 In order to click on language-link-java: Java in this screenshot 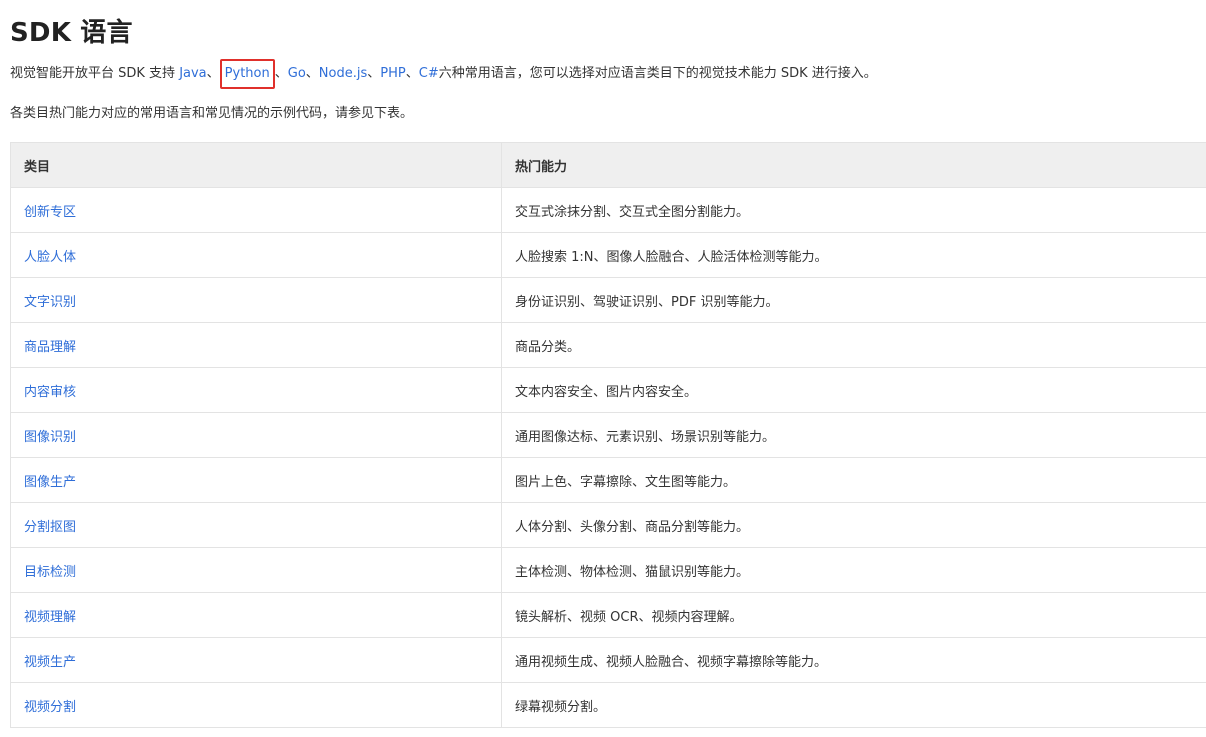, I will do `click(192, 73)`.